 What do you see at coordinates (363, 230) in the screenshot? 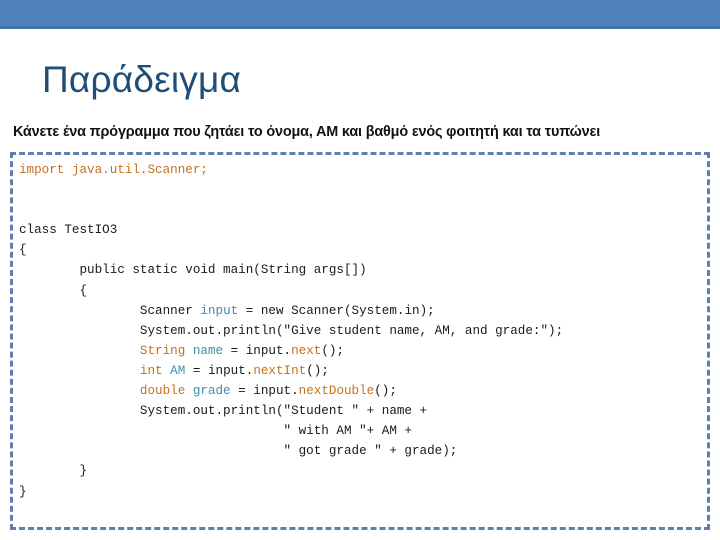
I see `code-line: class TestIO3` at bounding box center [363, 230].